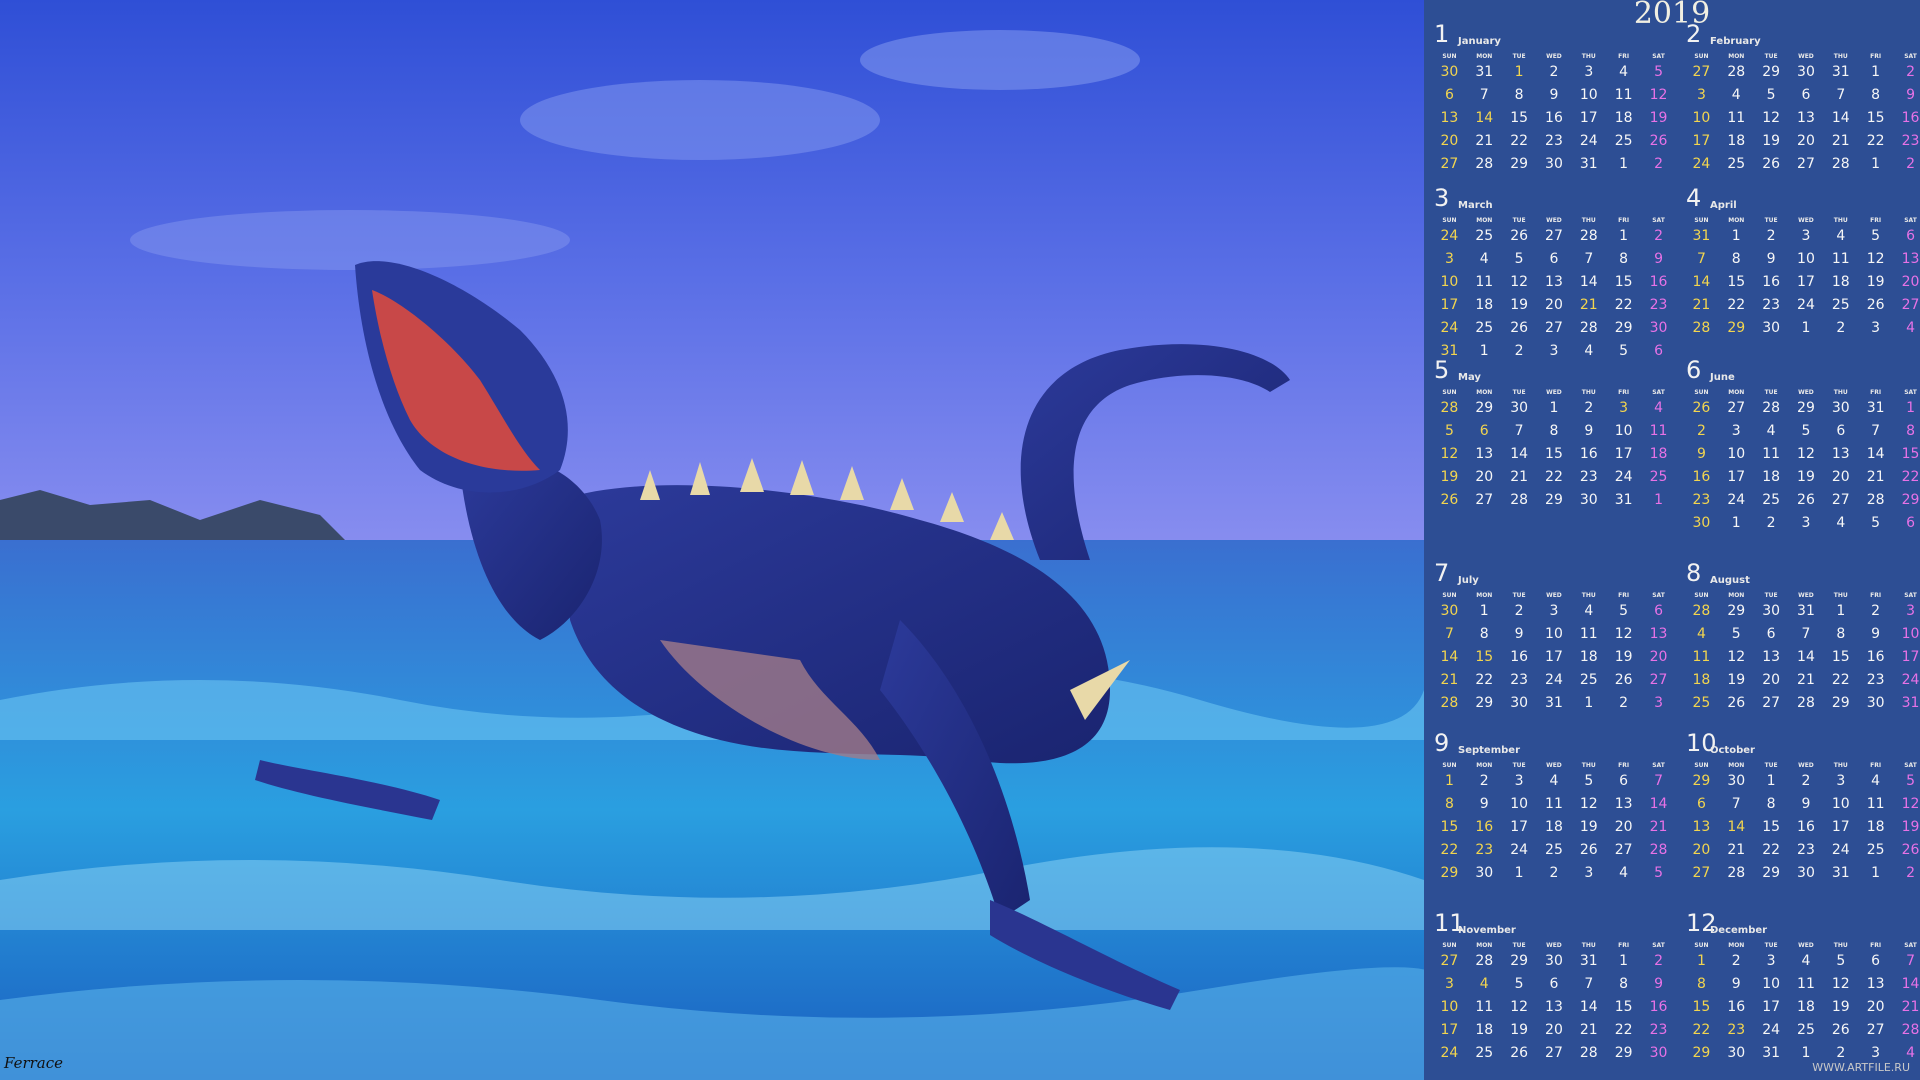 This screenshot has height=1080, width=1920. I want to click on day-cell: 4, so click(1624, 71).